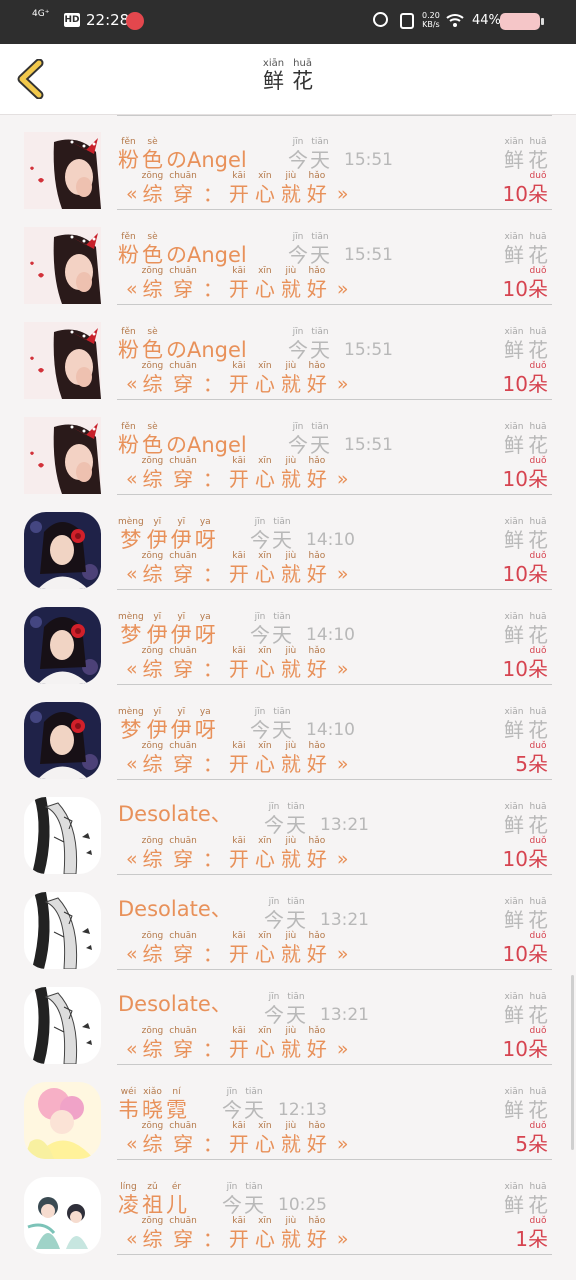 This screenshot has height=1280, width=576. Describe the element at coordinates (176, 1104) in the screenshot. I see `sender-name-char: ní 霓` at that location.